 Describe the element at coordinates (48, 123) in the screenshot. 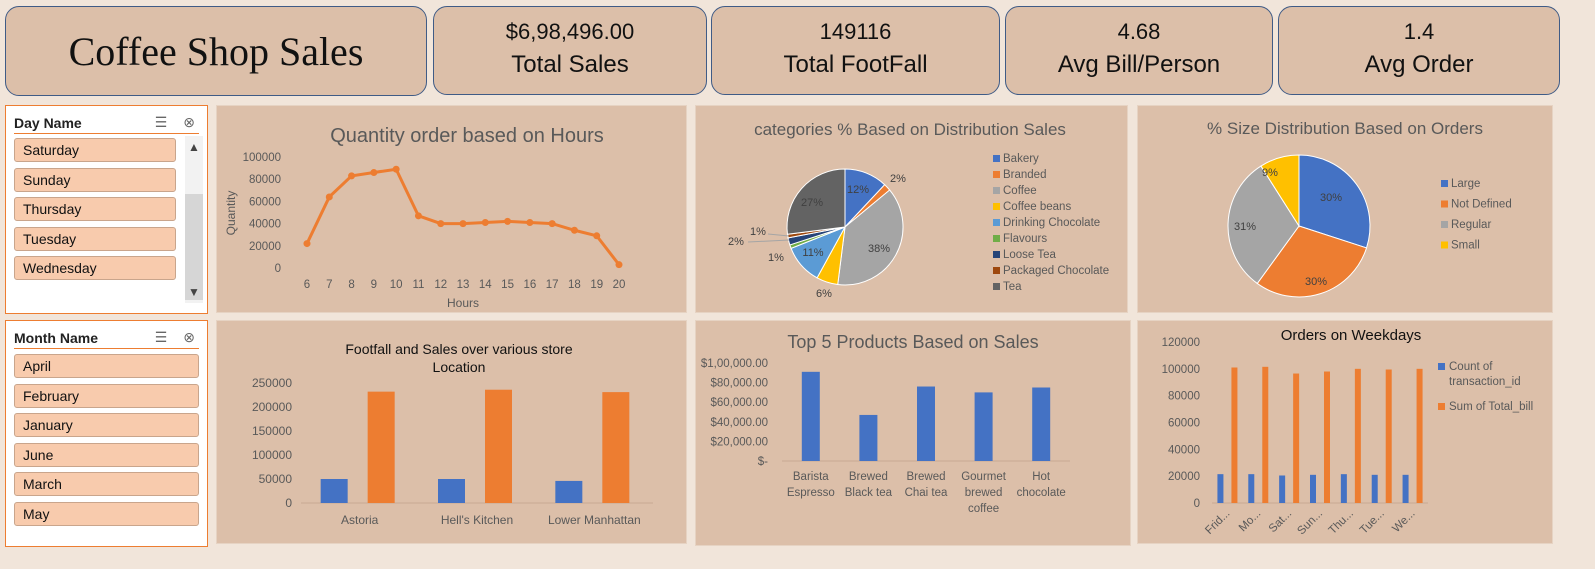

I see `slicer-title: Day Name` at that location.